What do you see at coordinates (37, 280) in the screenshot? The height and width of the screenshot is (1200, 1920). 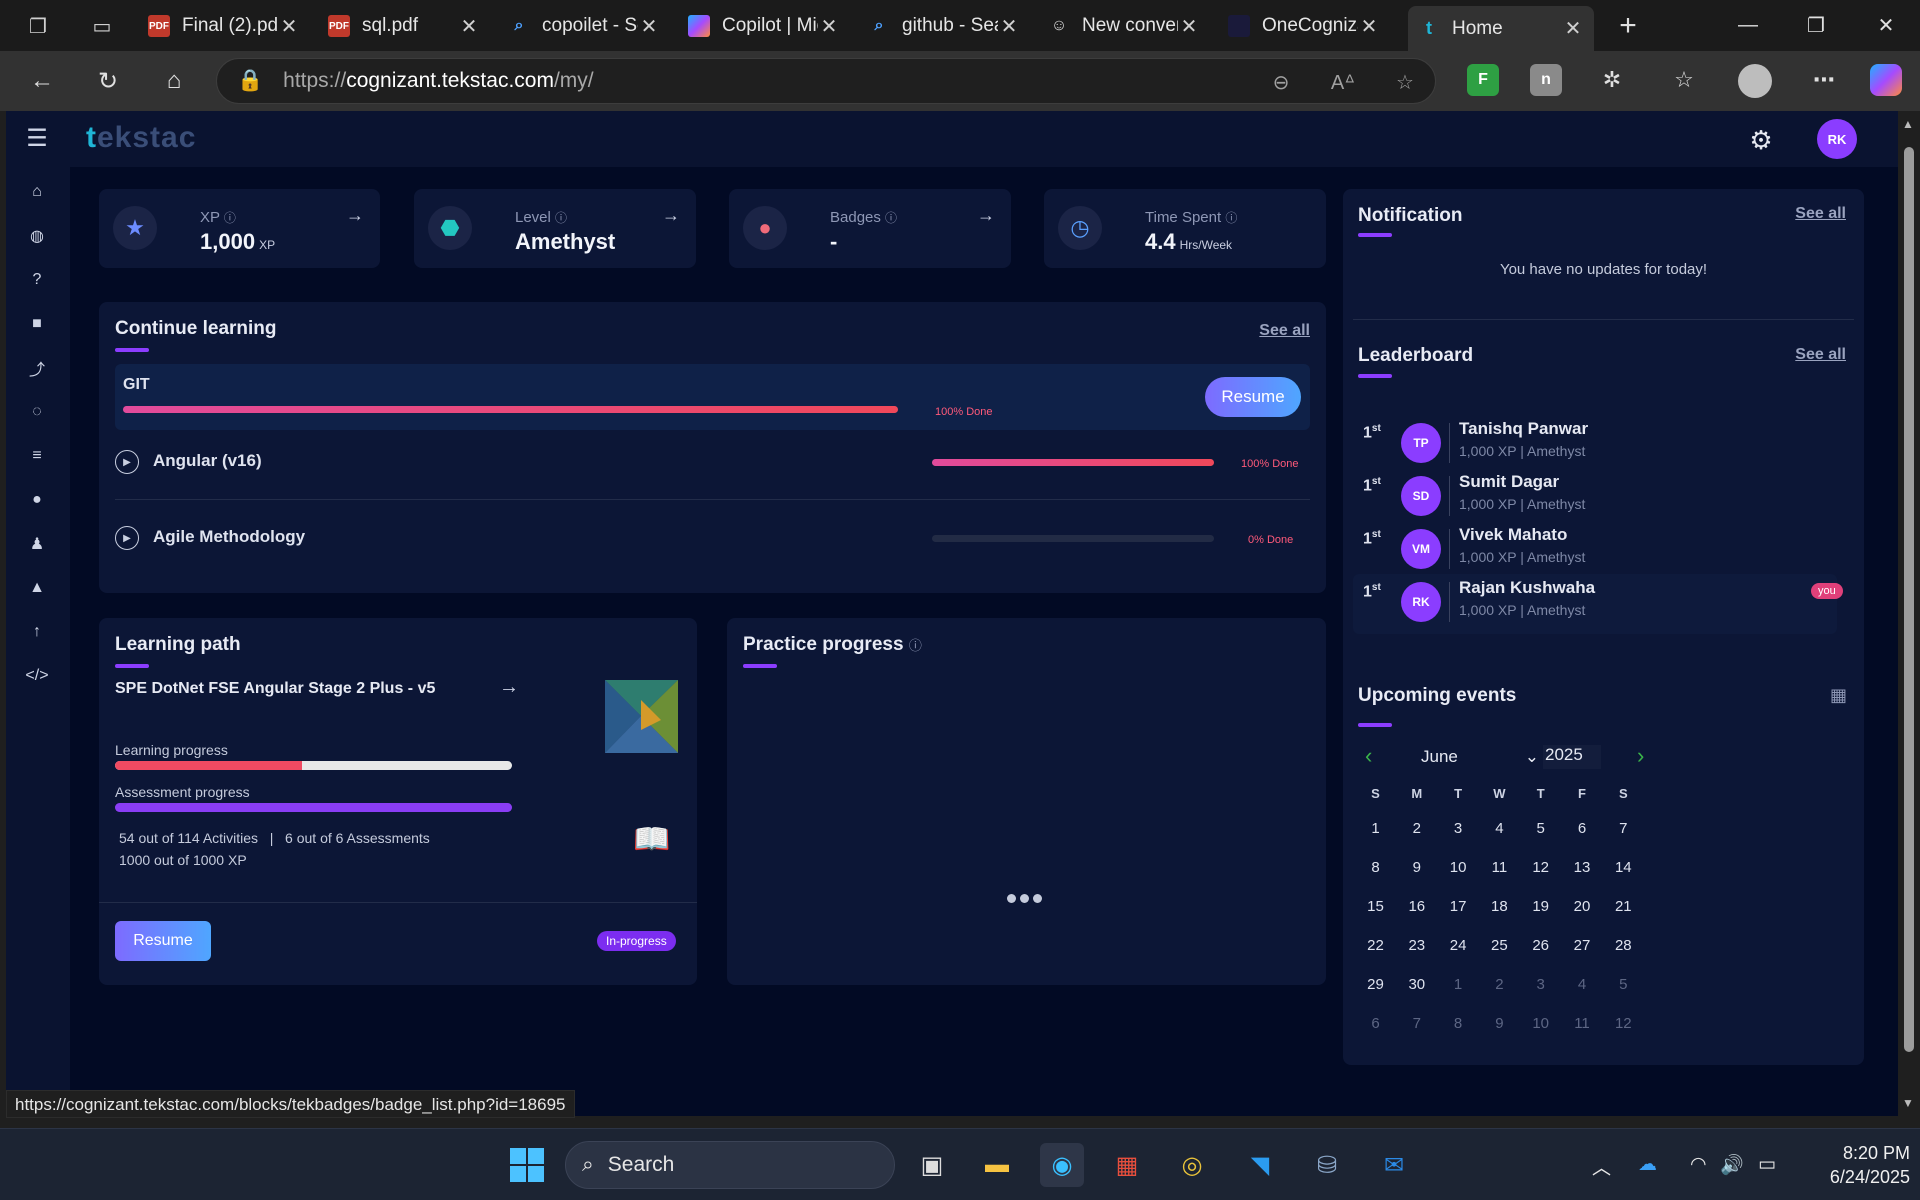 I see `help-icon: ?` at bounding box center [37, 280].